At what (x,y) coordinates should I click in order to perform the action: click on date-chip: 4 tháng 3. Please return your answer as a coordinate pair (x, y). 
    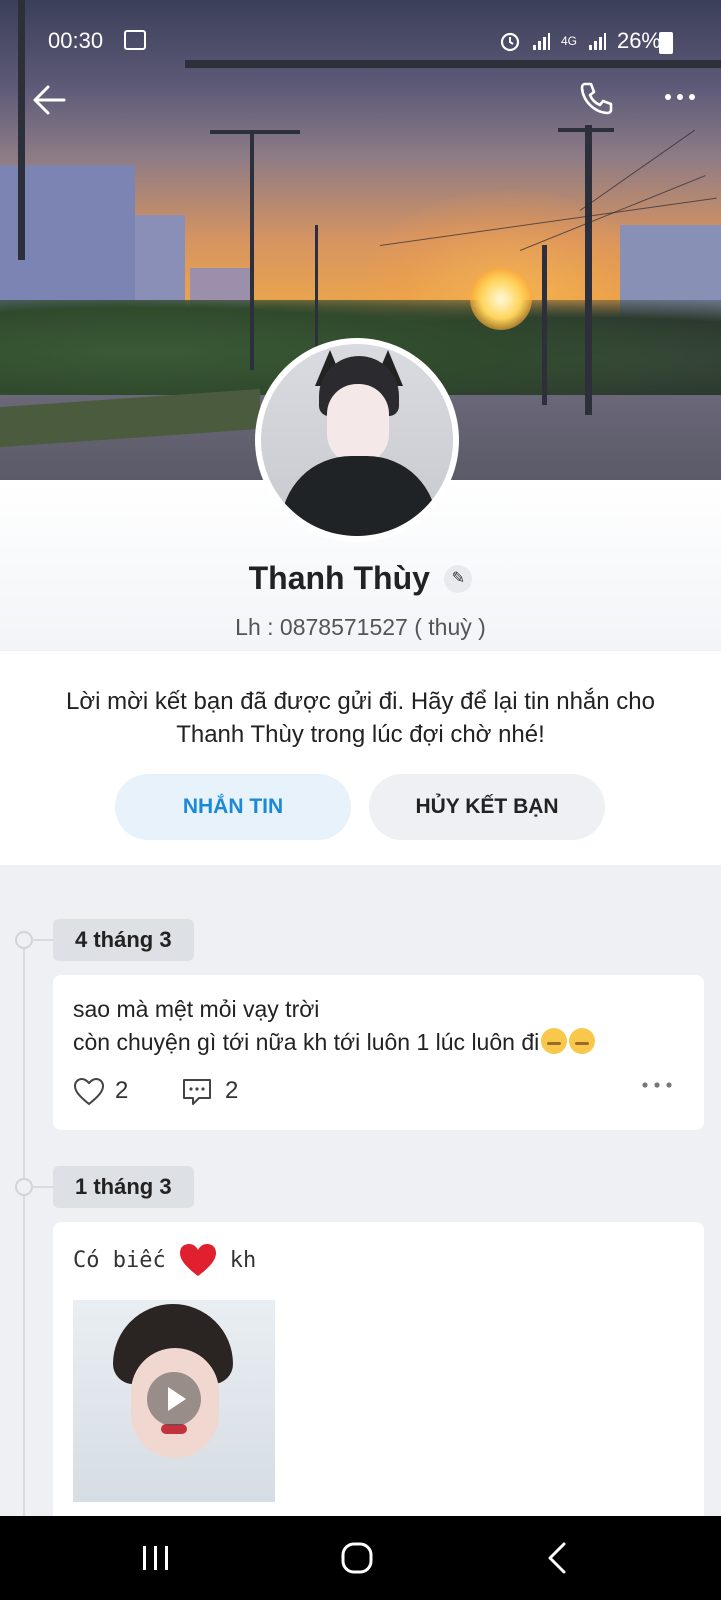
    Looking at the image, I should click on (123, 940).